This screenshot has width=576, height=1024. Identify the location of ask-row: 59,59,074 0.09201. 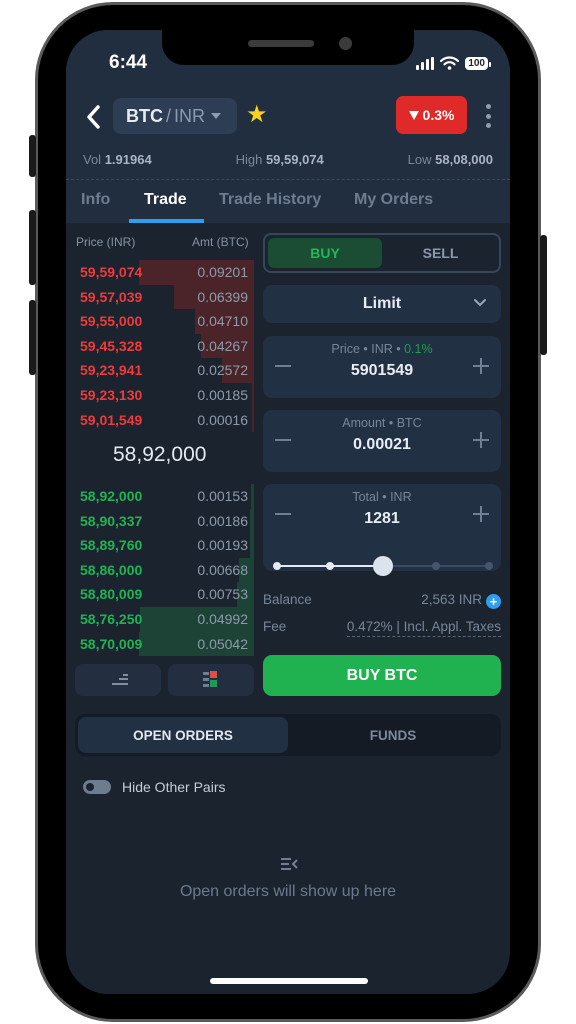
(160, 272).